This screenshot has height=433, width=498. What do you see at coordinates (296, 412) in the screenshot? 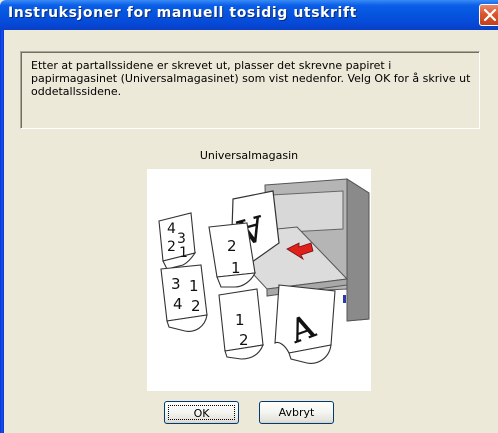
I see `cancel-button: Avbryt` at bounding box center [296, 412].